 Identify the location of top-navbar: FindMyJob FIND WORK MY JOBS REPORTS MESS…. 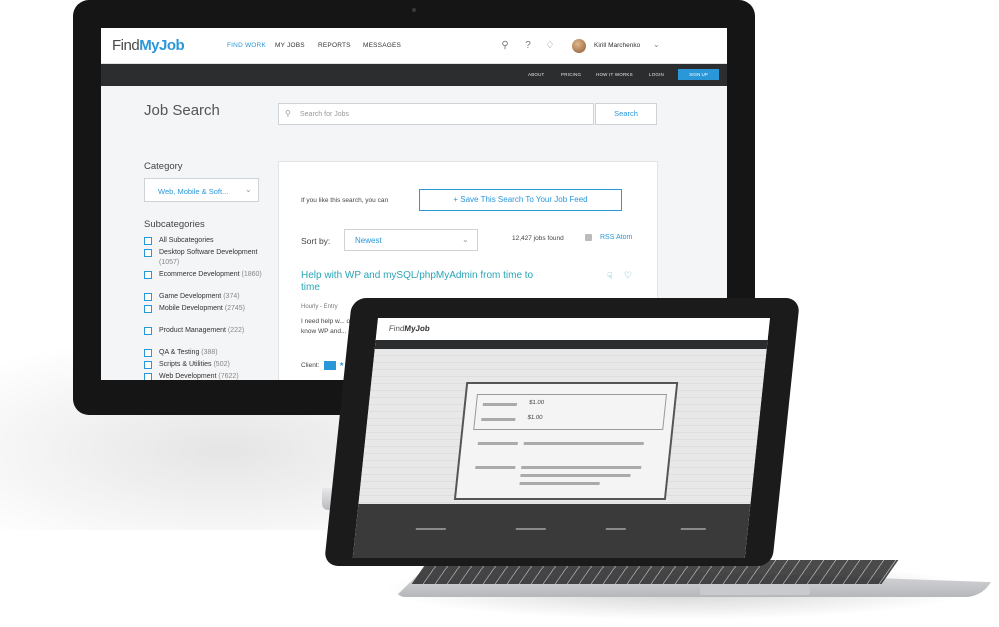
(414, 46).